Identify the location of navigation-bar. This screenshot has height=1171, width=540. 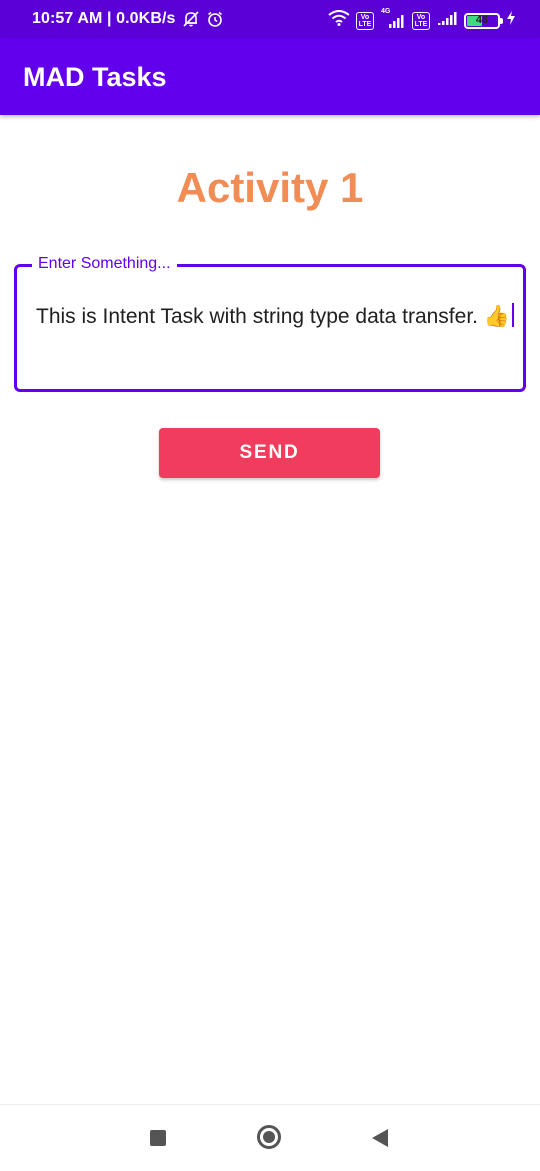
(270, 1137).